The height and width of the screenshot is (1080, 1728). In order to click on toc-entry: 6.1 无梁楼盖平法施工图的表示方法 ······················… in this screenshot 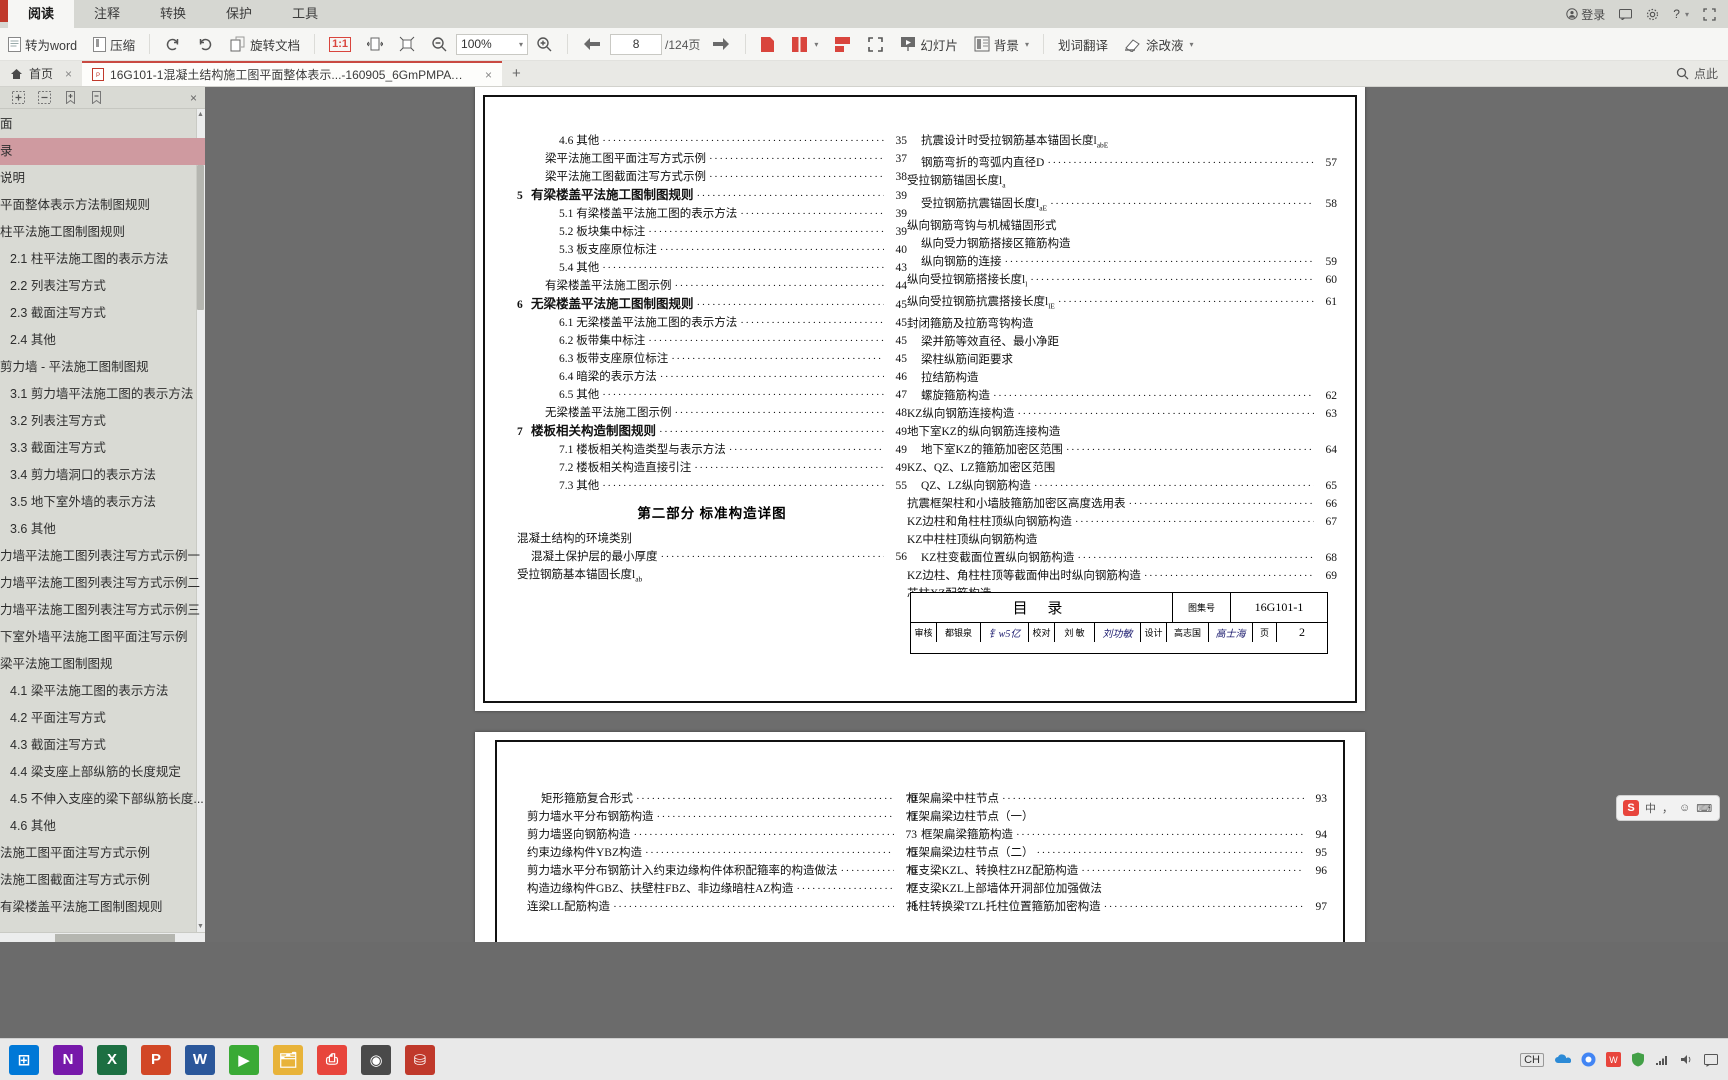, I will do `click(712, 323)`.